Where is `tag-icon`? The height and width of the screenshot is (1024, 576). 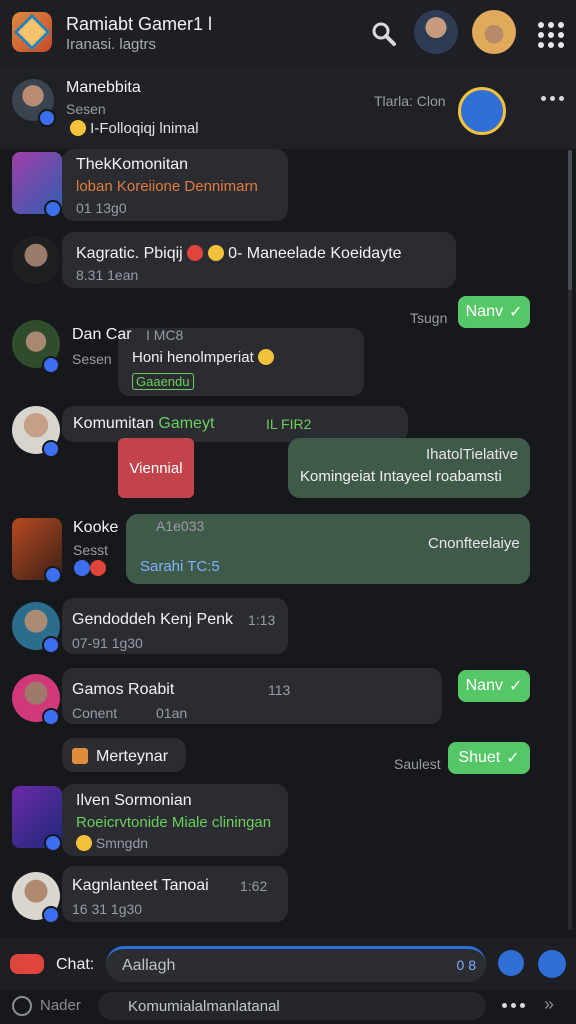 tag-icon is located at coordinates (80, 756).